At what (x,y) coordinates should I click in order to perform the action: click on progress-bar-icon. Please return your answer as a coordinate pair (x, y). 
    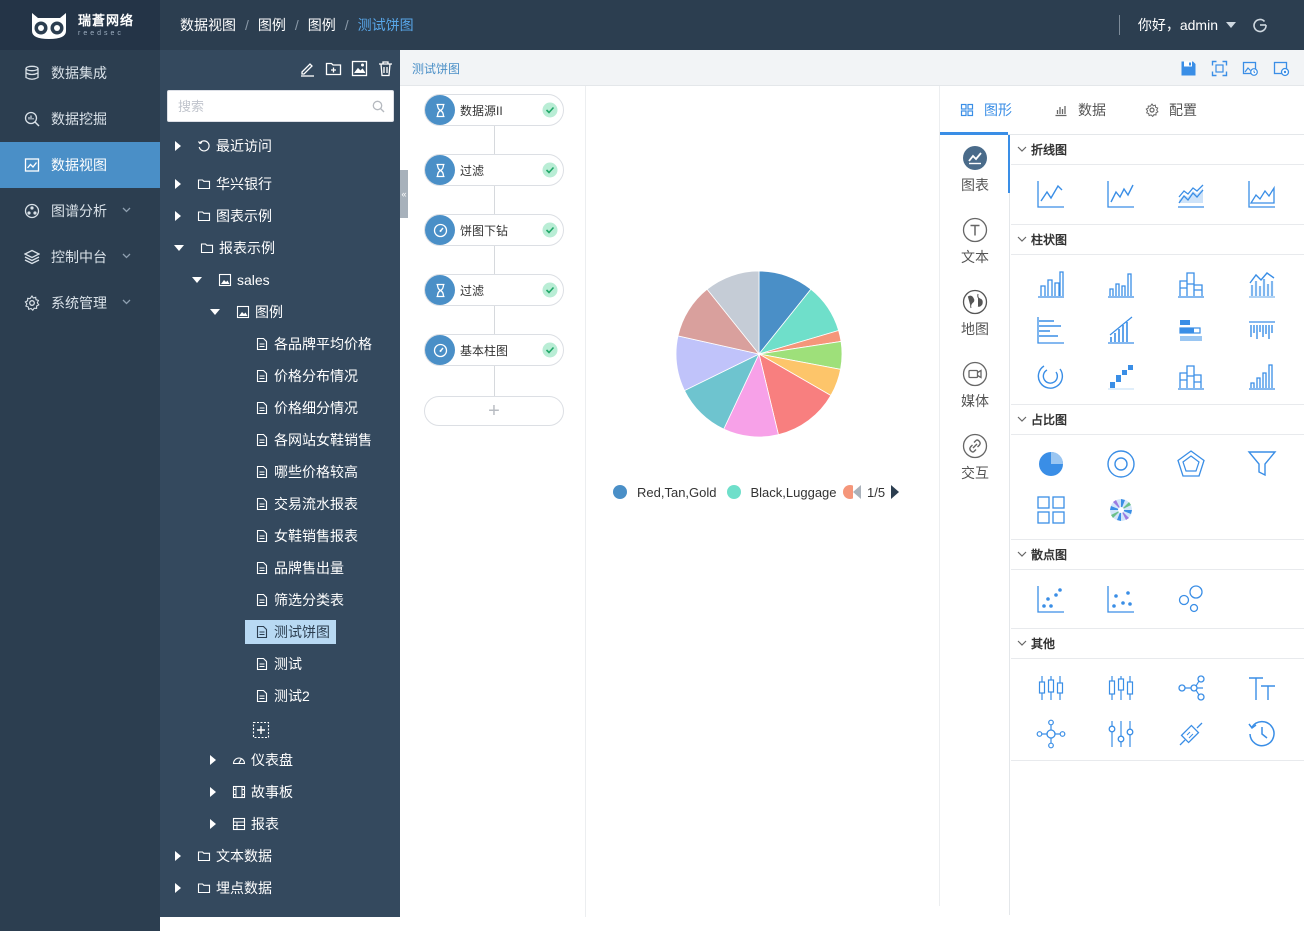
    Looking at the image, I should click on (1191, 330).